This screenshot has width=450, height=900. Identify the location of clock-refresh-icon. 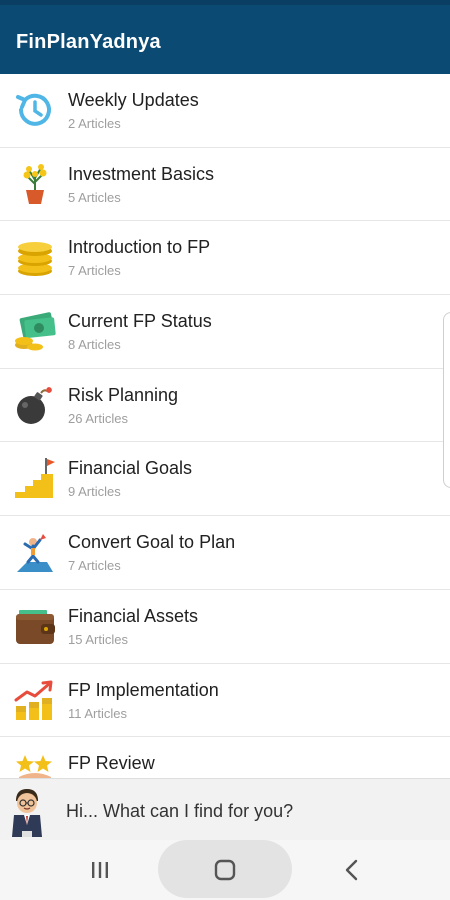
(33, 109).